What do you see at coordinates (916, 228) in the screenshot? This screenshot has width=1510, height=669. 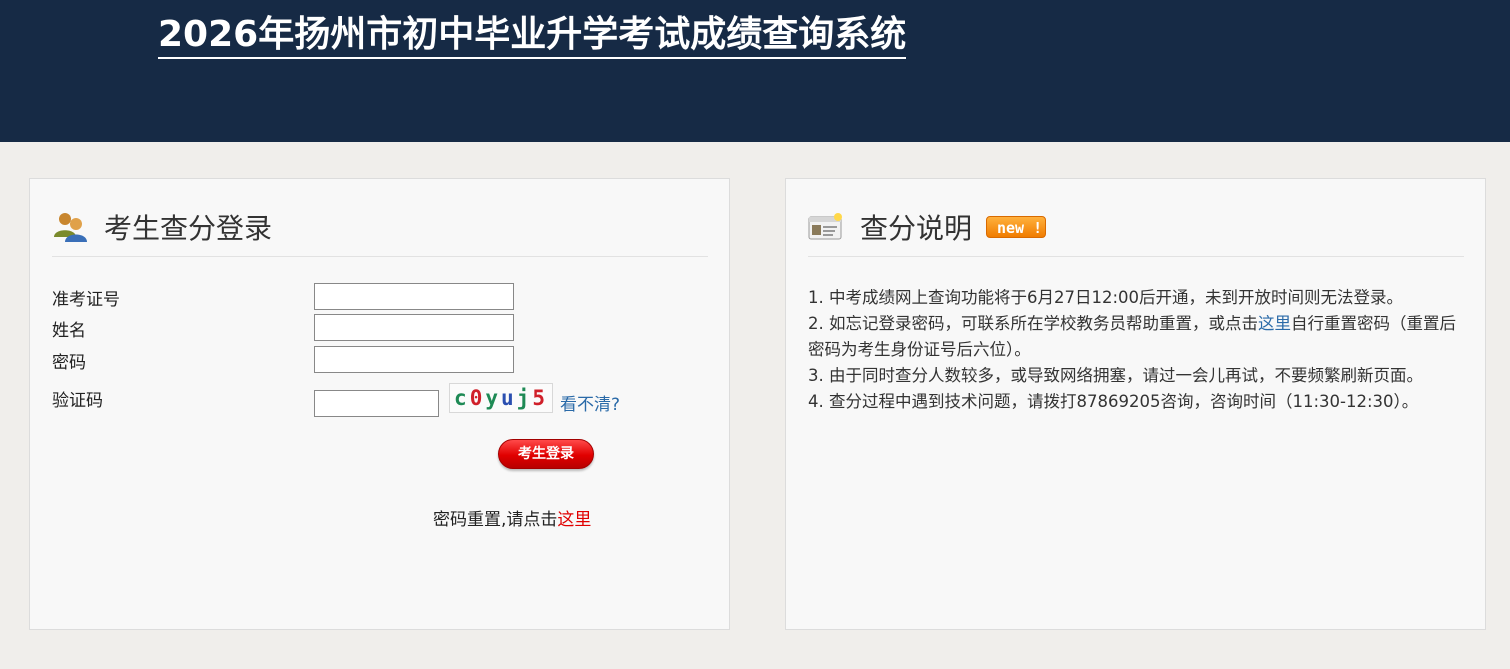 I see `info-panel-title: 查分说明` at bounding box center [916, 228].